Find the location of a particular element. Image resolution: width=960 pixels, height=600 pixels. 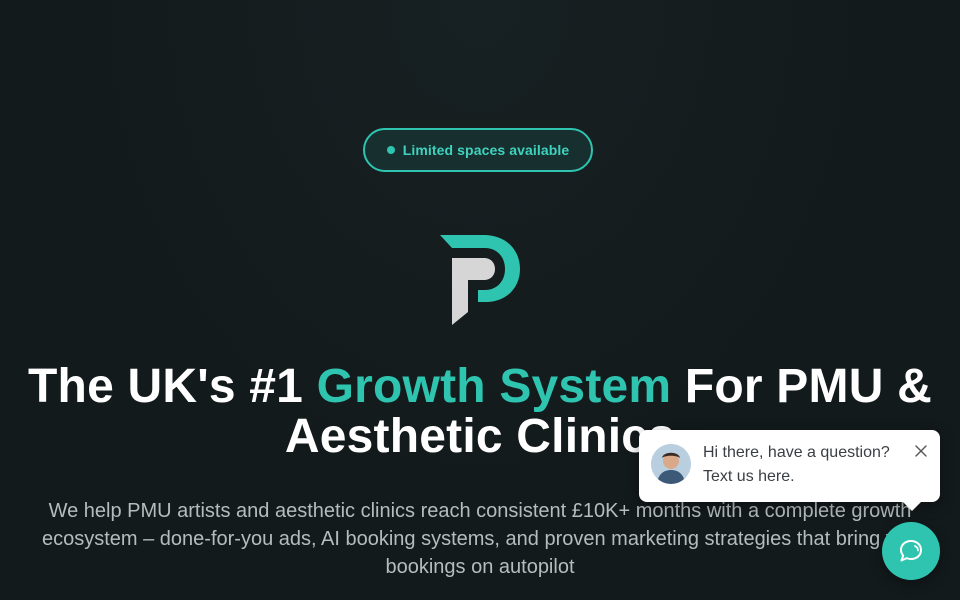

chat-popup: Hi there, have a question? Text us here. is located at coordinates (789, 470).